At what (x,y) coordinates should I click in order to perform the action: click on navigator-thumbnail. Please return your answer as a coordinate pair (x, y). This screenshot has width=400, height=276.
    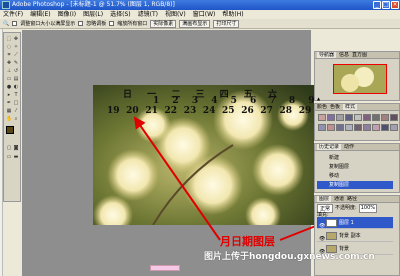
    Looking at the image, I should click on (360, 79).